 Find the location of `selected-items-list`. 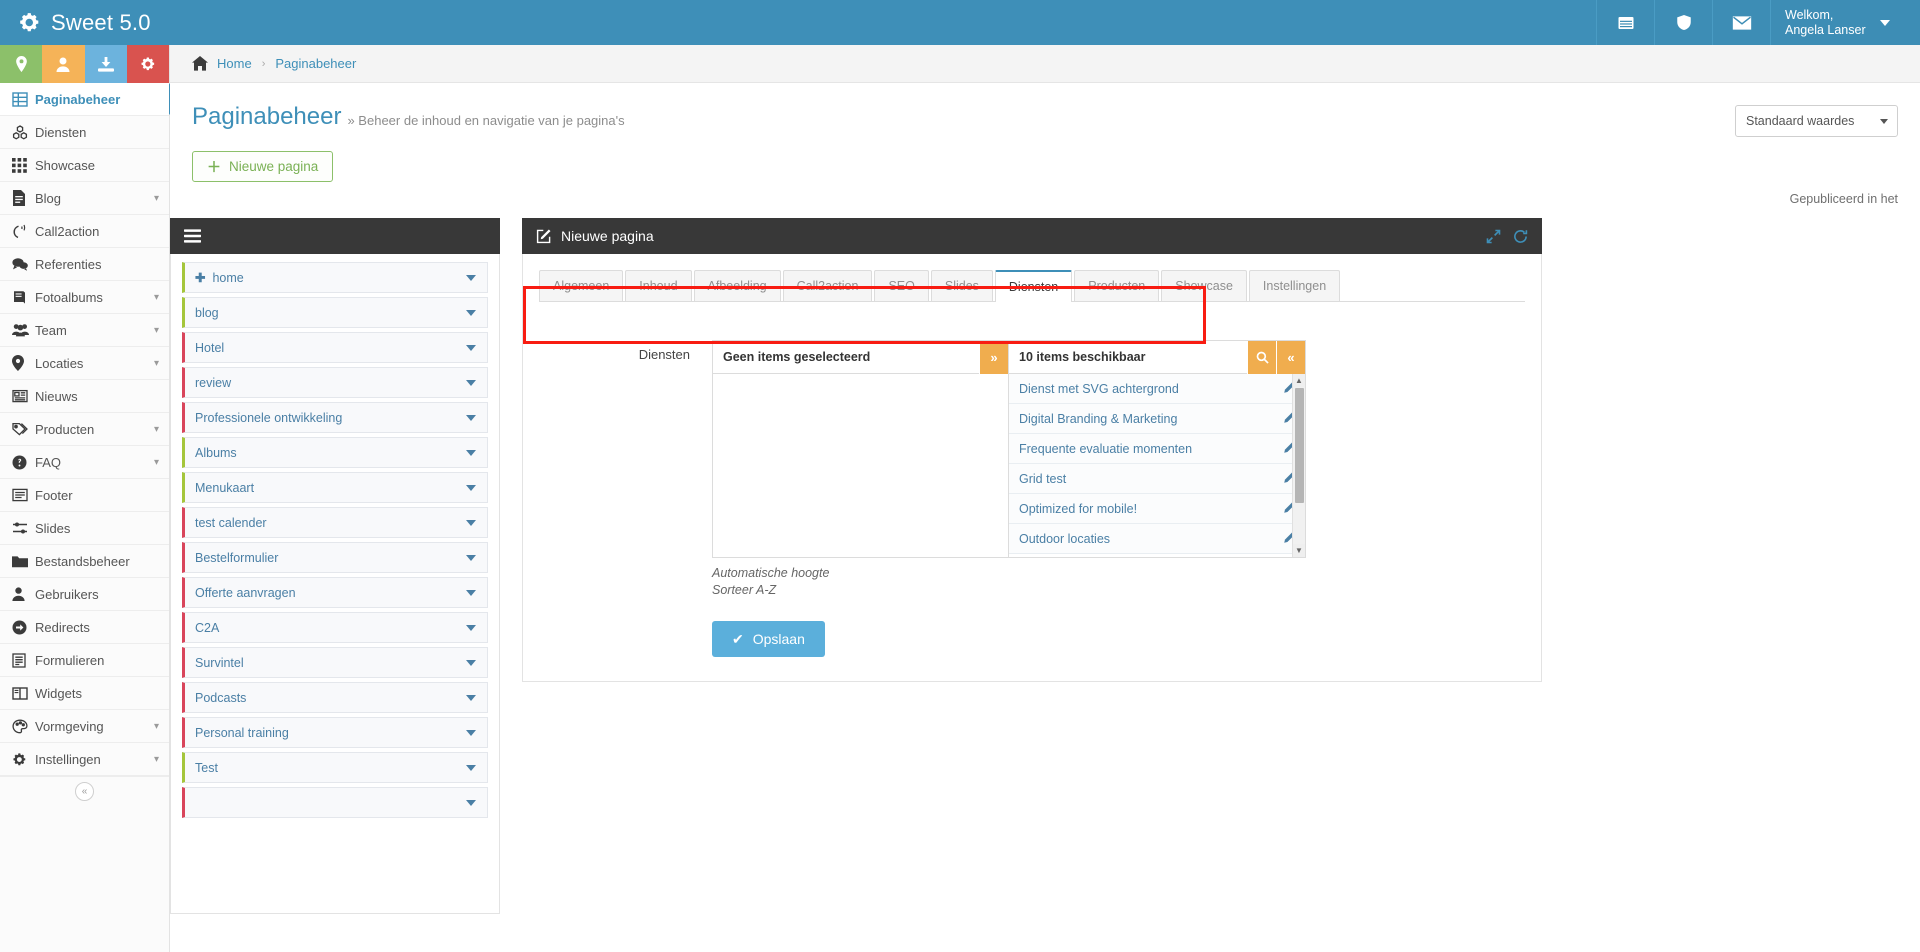

selected-items-list is located at coordinates (860, 465).